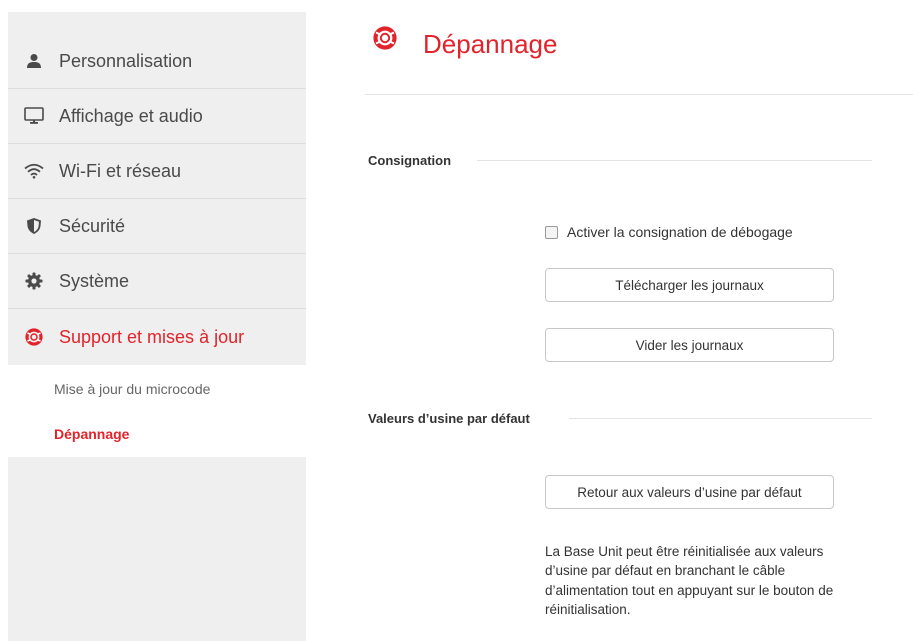 This screenshot has height=641, width=913. I want to click on sidebar-item-securite: Sécurité, so click(157, 226).